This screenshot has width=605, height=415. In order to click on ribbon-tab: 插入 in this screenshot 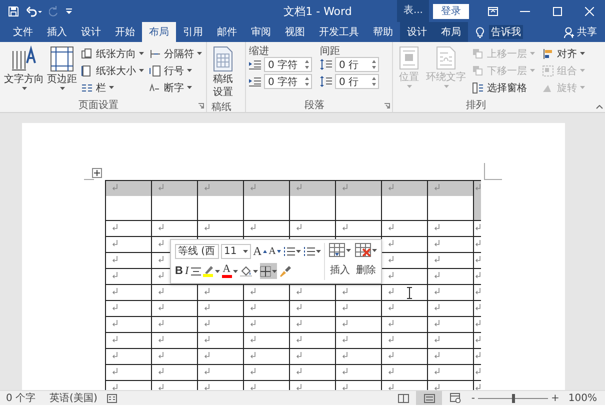, I will do `click(57, 32)`.